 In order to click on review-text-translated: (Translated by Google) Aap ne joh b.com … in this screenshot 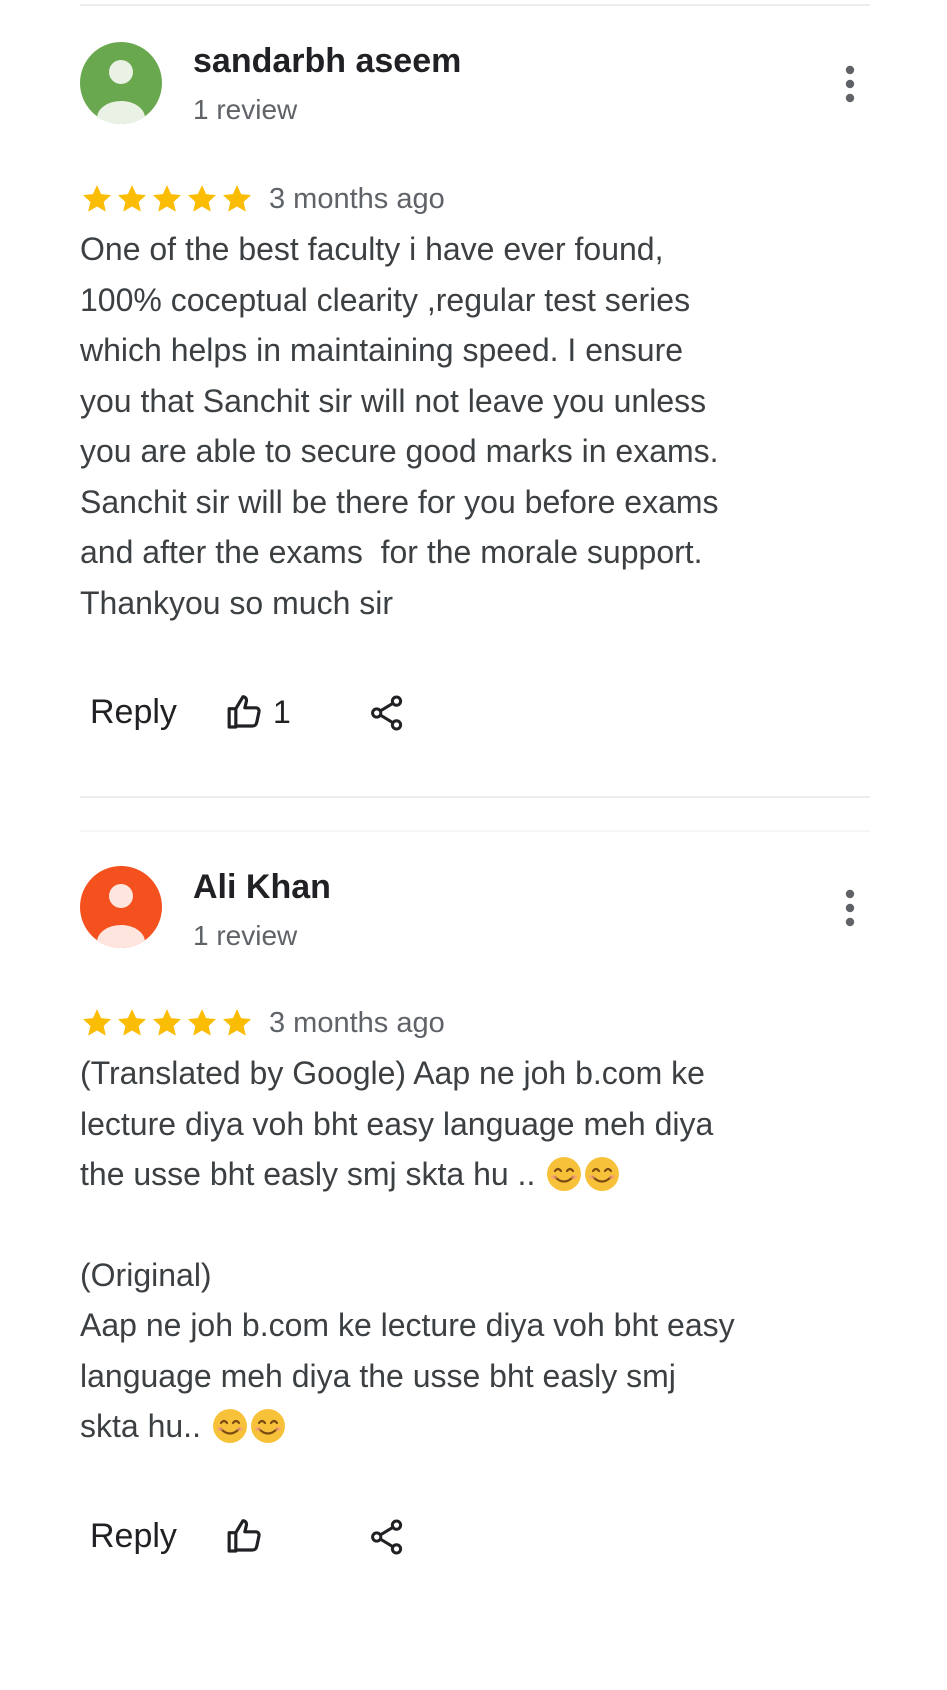, I will do `click(480, 1124)`.